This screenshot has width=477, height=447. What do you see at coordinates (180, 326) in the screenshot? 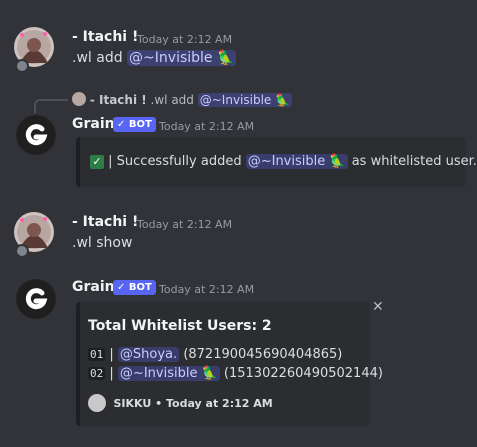
I see `embed-title: Total Whitelist Users: 2` at bounding box center [180, 326].